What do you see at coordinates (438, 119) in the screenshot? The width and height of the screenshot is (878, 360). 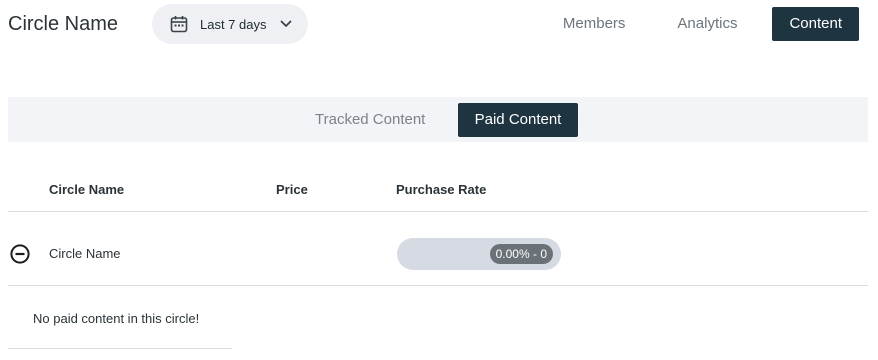 I see `content-tab-bar: Tracked Content Paid Content` at bounding box center [438, 119].